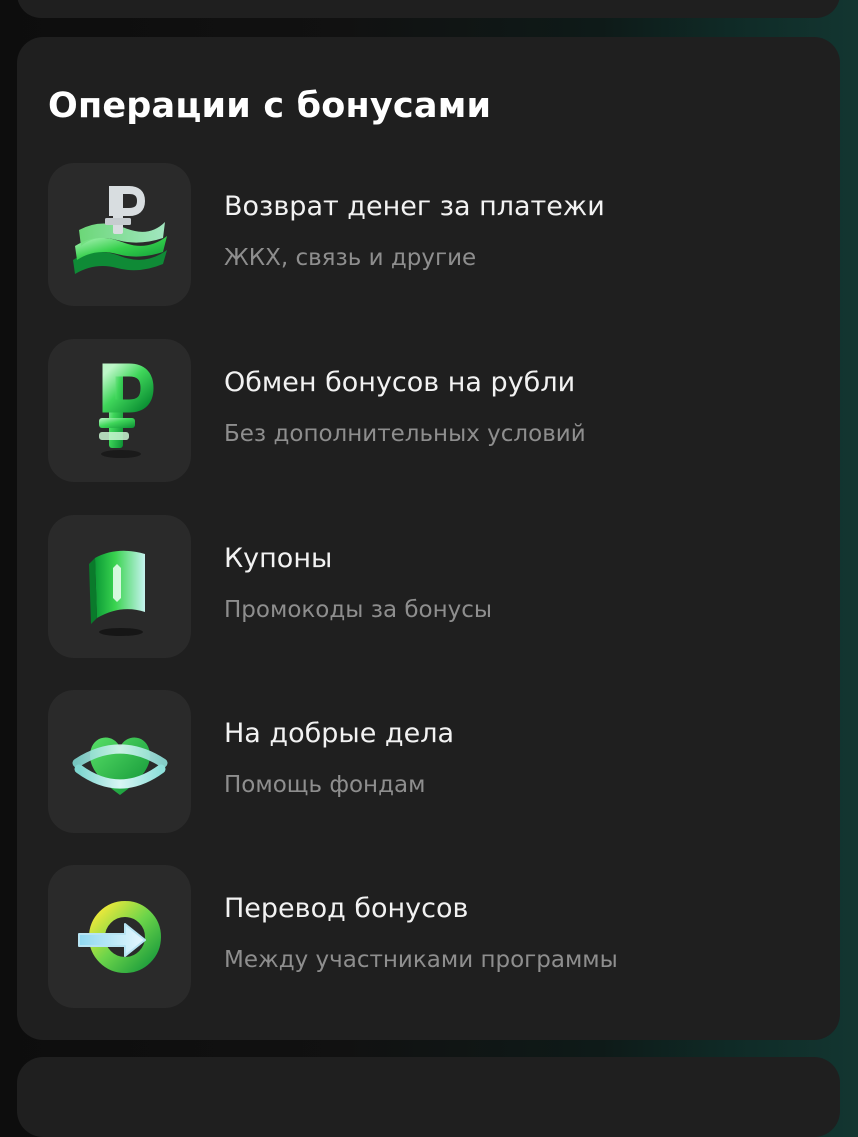  I want to click on good-deeds-tile, so click(119, 761).